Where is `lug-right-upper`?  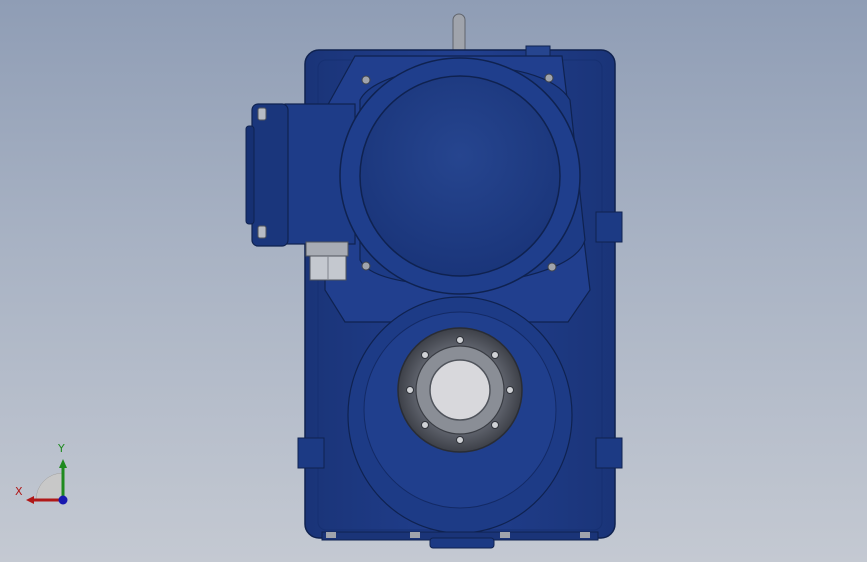
lug-right-upper is located at coordinates (609, 227).